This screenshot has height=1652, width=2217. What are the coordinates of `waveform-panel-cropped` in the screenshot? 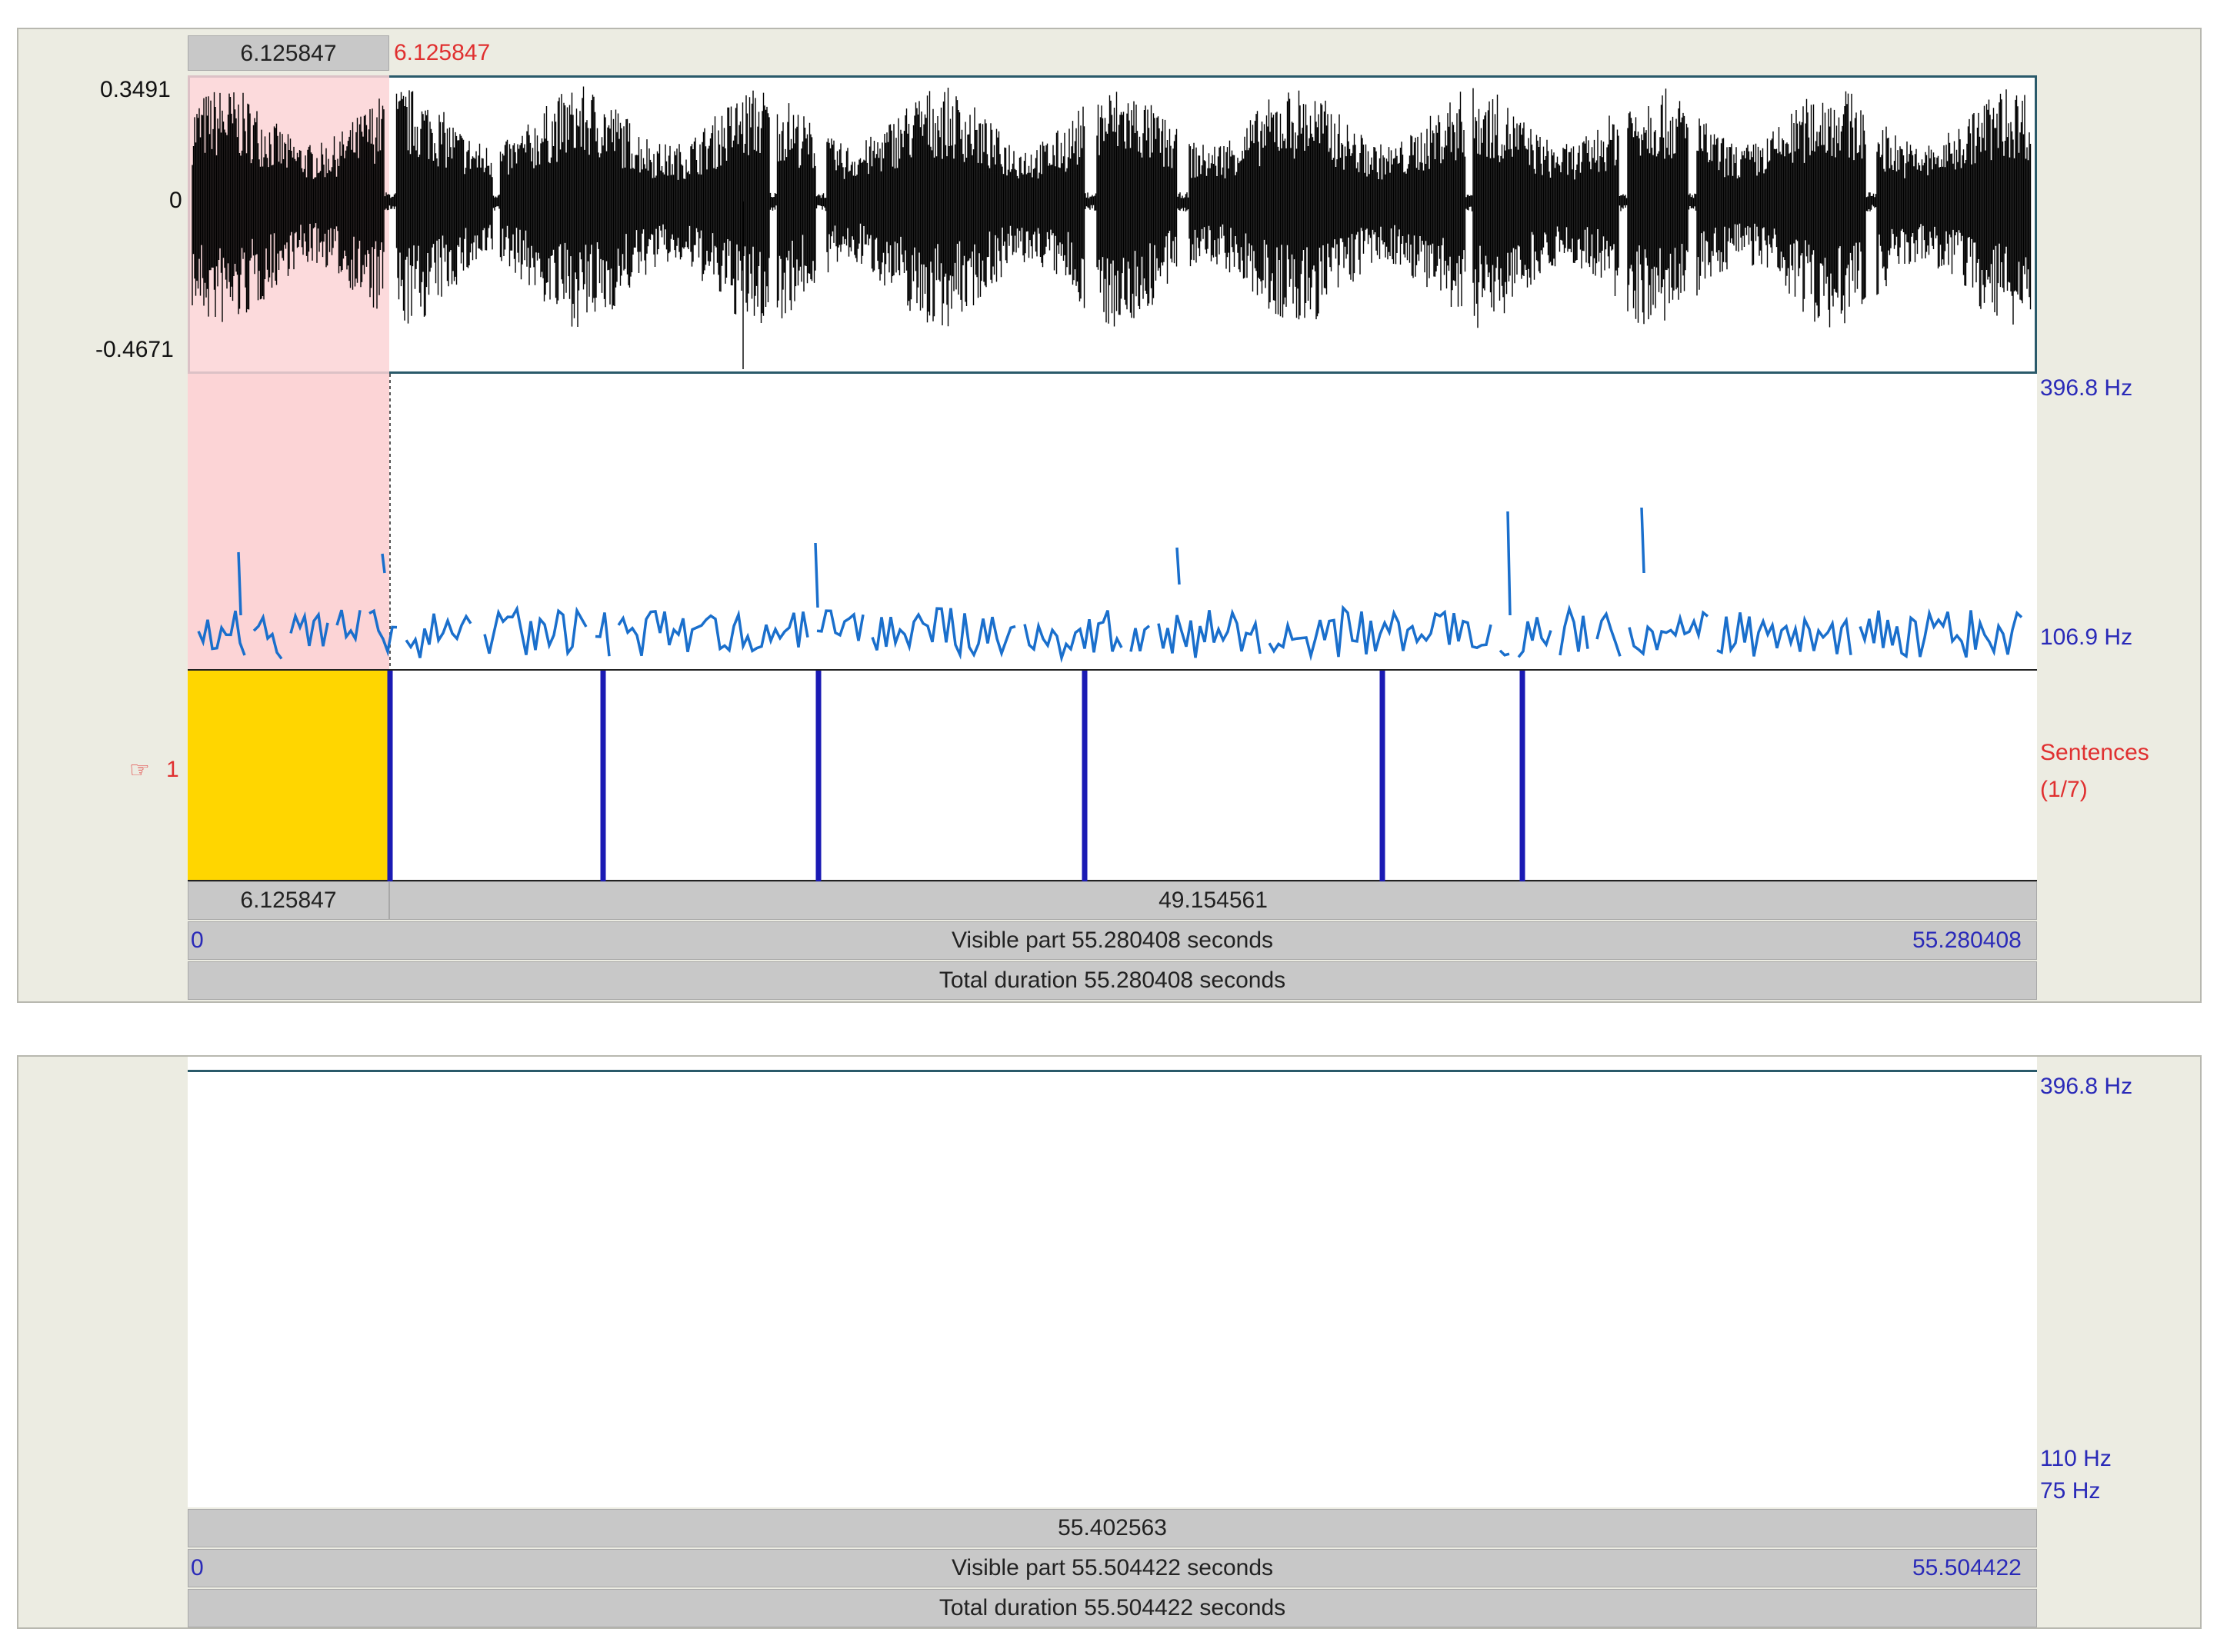 It's located at (1112, 1064).